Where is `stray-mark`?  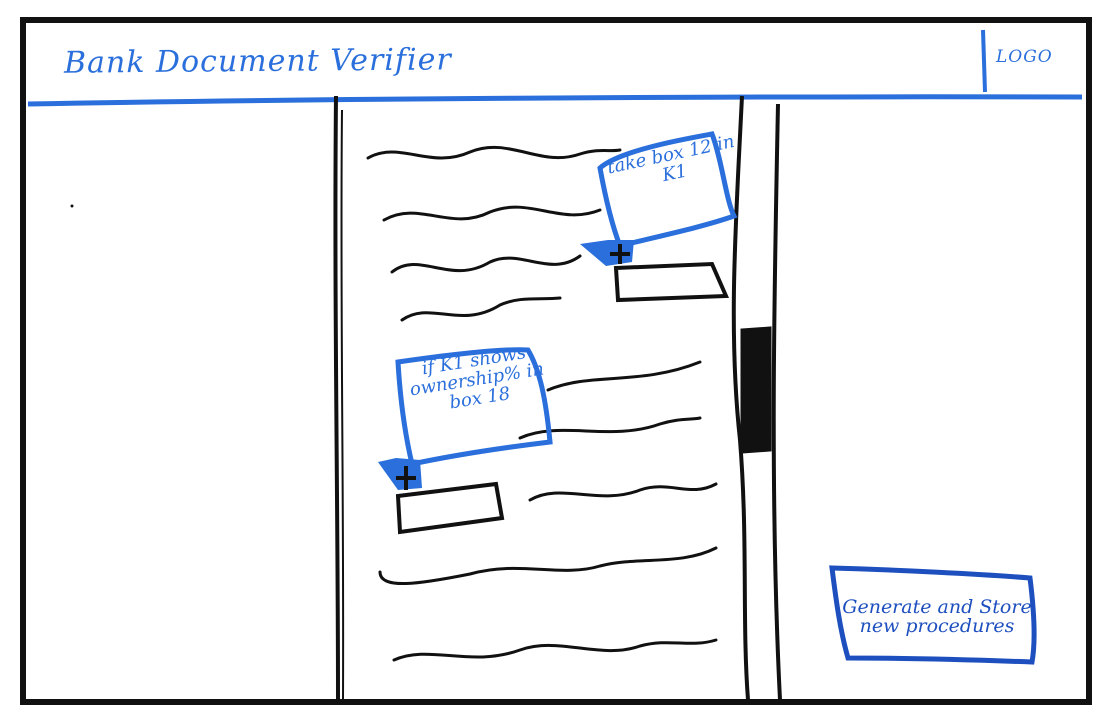 stray-mark is located at coordinates (72, 206).